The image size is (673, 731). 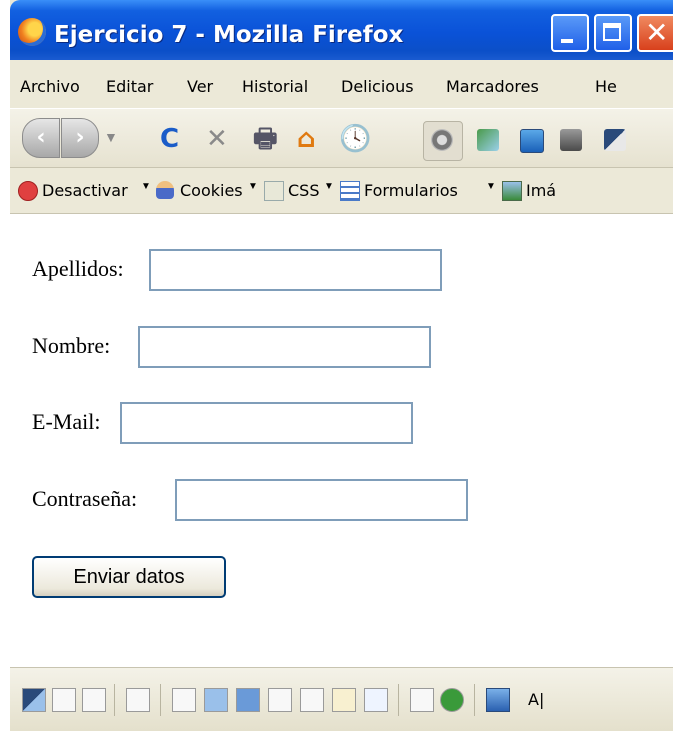 I want to click on tools-icon, so click(x=422, y=700).